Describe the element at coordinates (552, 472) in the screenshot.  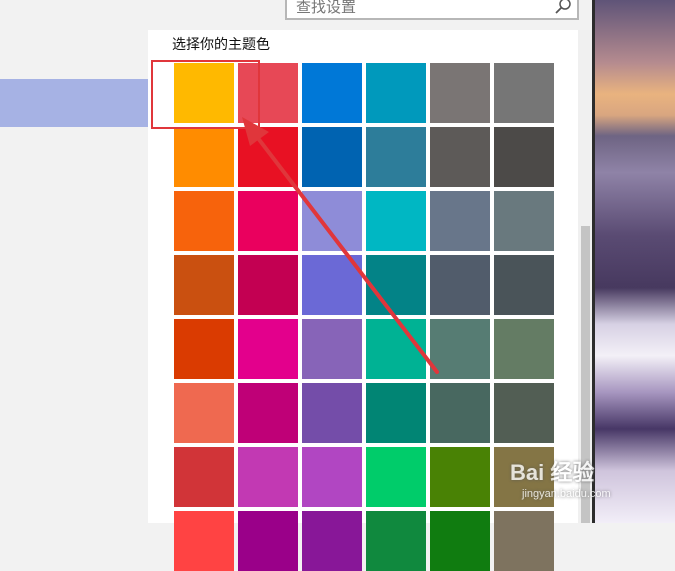
I see `watermark-logo: Bai 经验` at that location.